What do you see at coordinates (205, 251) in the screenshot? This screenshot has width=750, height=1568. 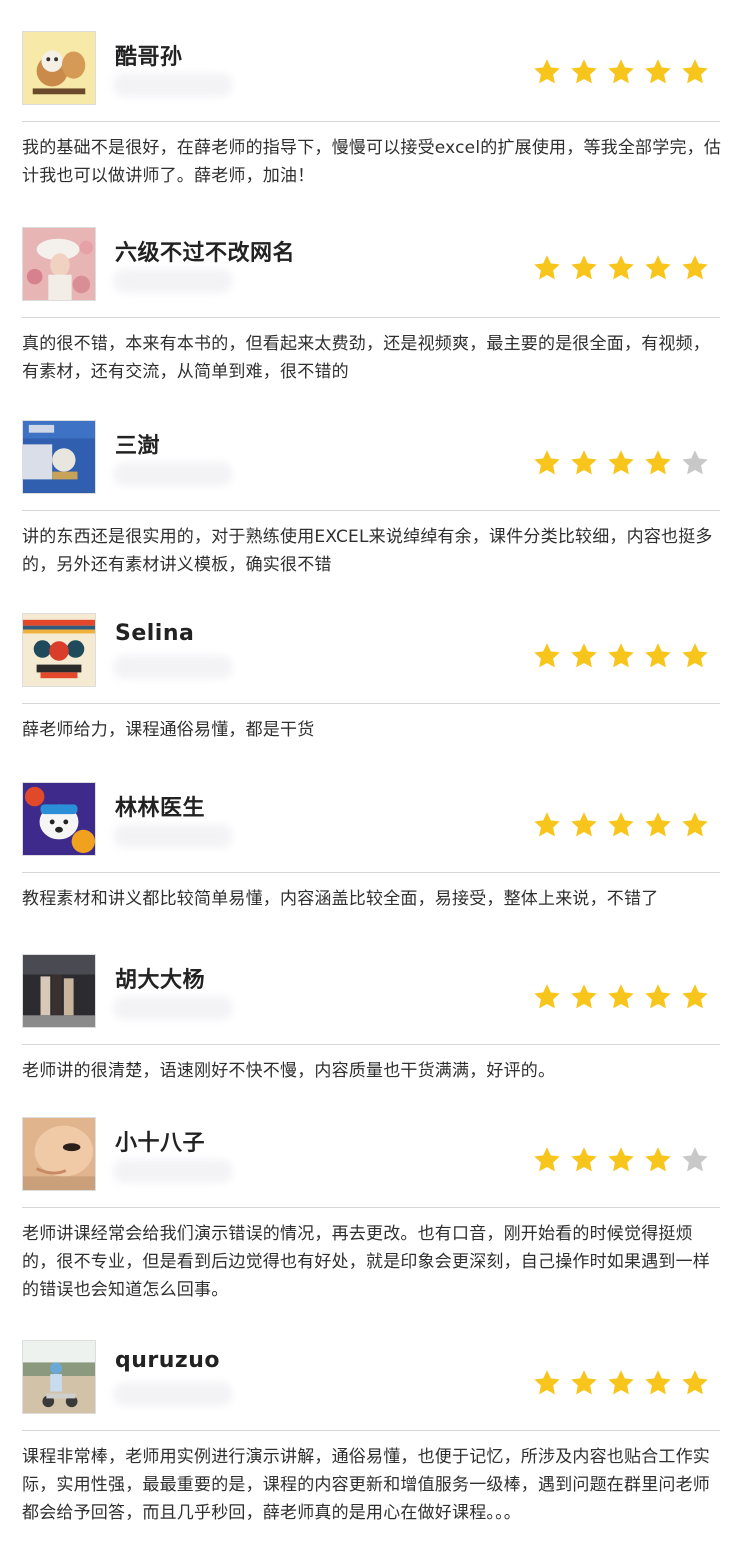 I see `user-name: 六级不过不改网名` at bounding box center [205, 251].